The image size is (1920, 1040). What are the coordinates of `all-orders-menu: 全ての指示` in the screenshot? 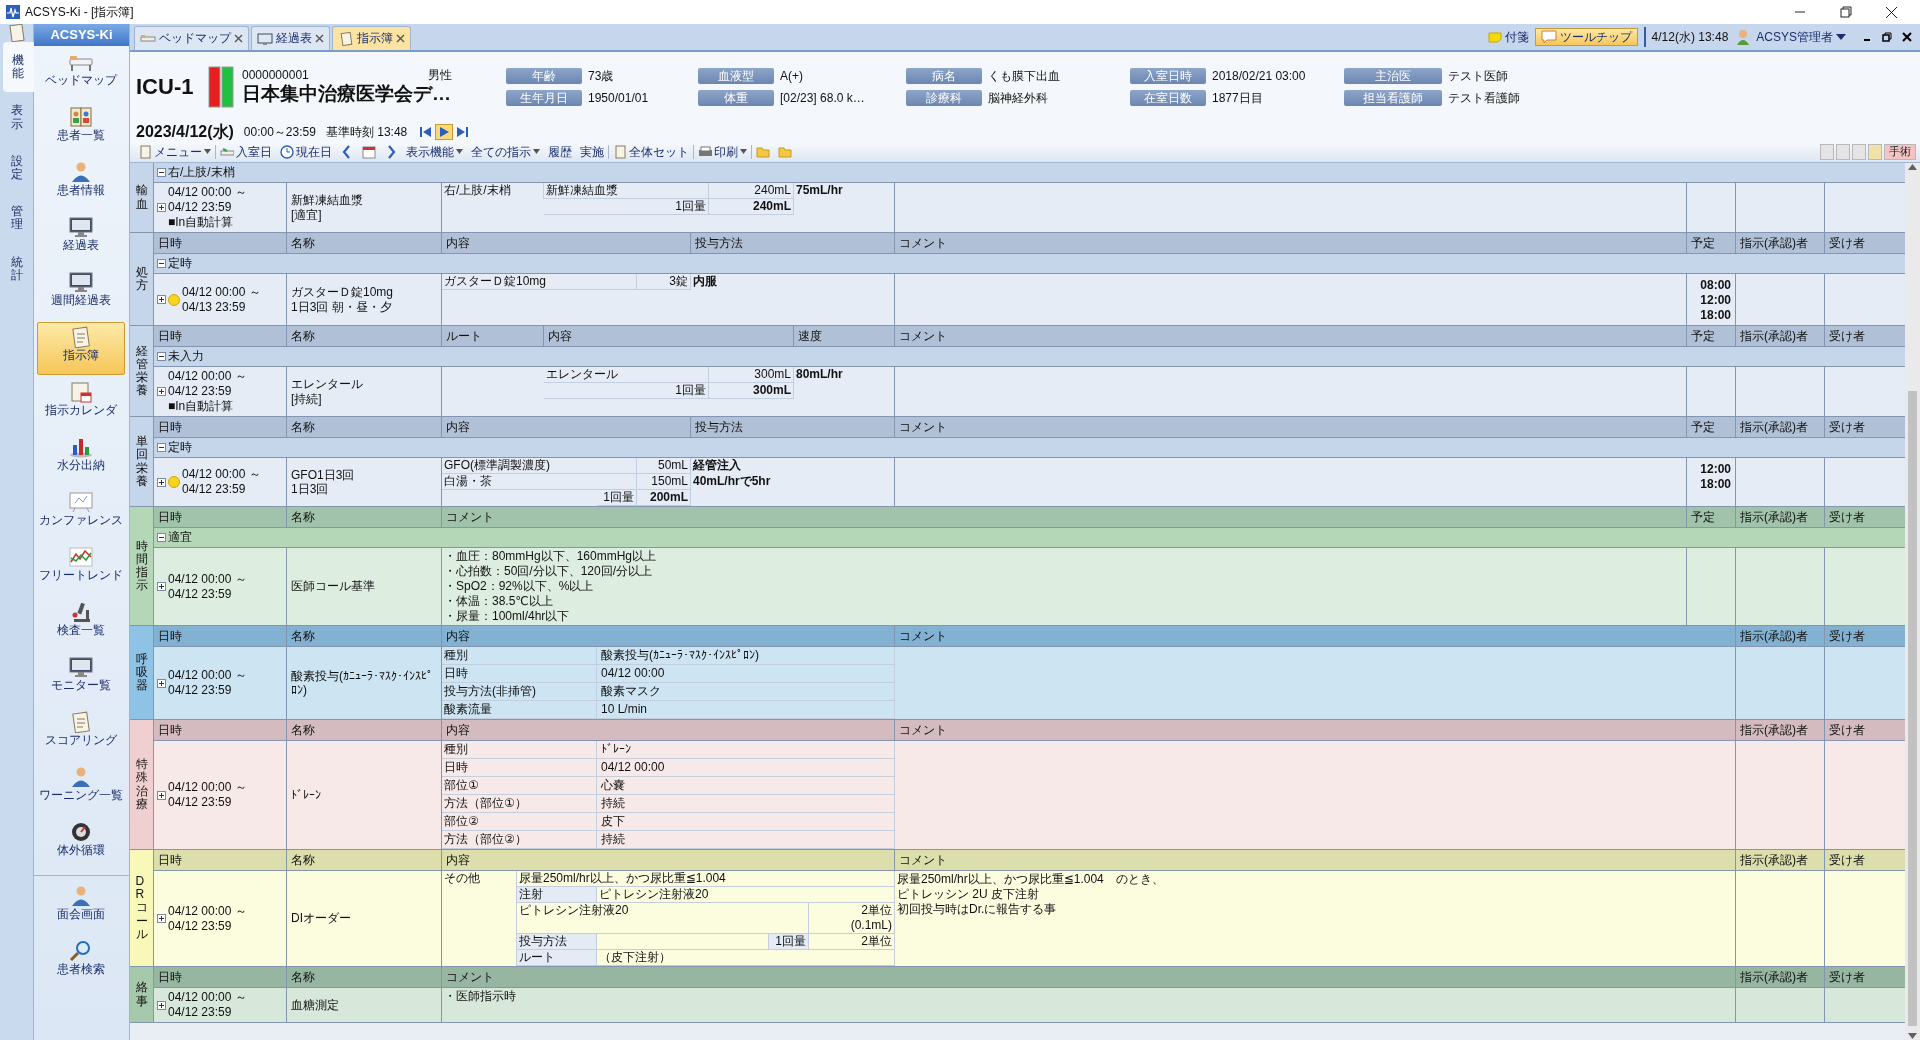 It's located at (505, 152).